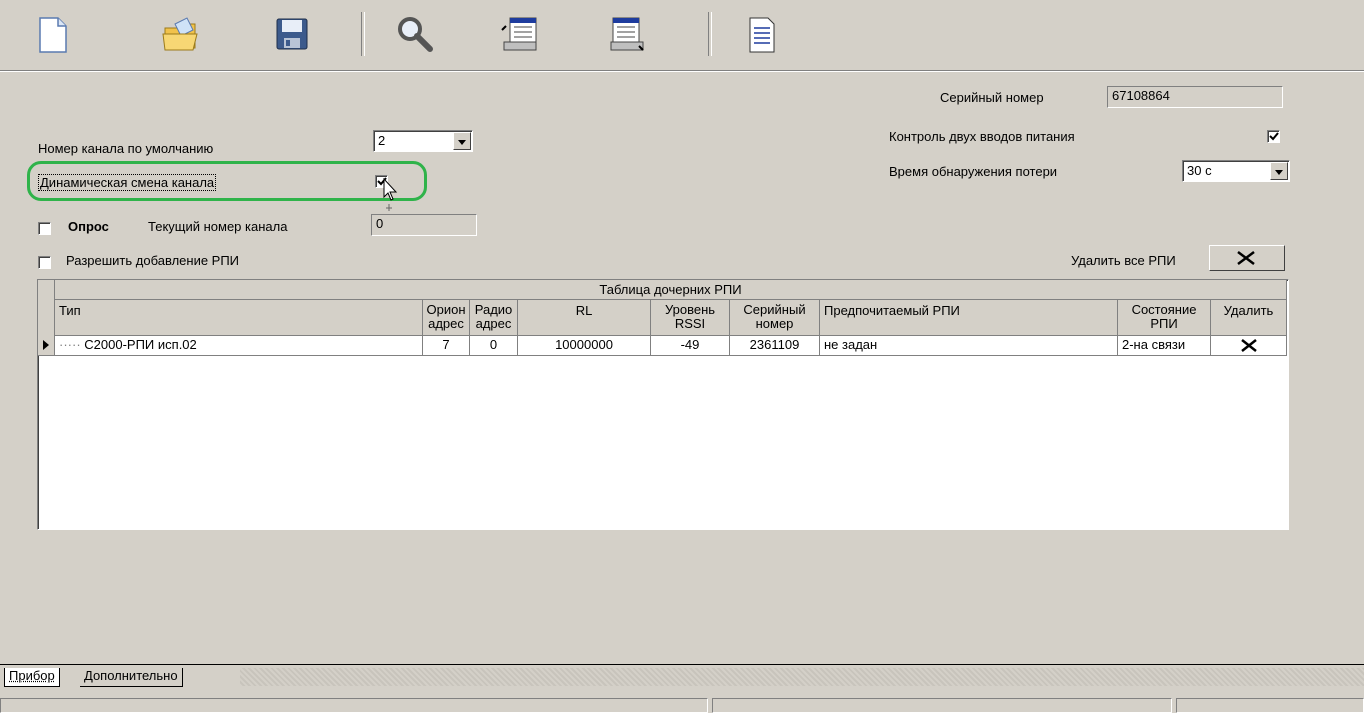 This screenshot has height=713, width=1364. I want to click on status-bar, so click(682, 705).